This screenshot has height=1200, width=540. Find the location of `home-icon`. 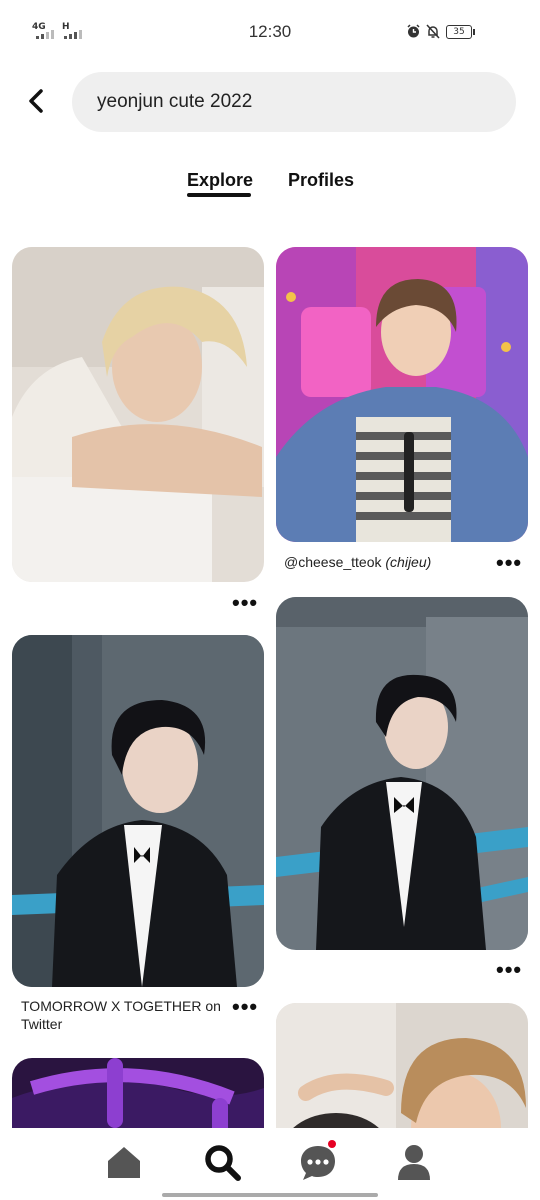

home-icon is located at coordinates (124, 1162).